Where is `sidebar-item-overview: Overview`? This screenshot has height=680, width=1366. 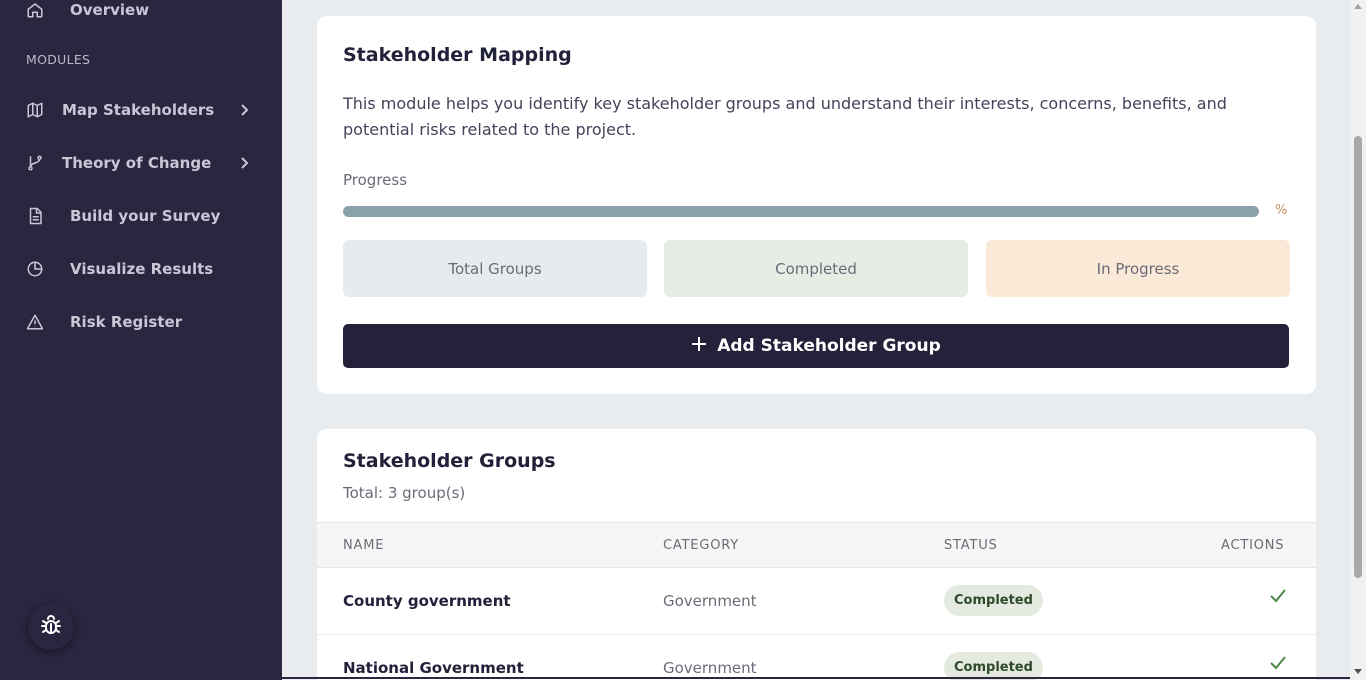
sidebar-item-overview: Overview is located at coordinates (141, 15).